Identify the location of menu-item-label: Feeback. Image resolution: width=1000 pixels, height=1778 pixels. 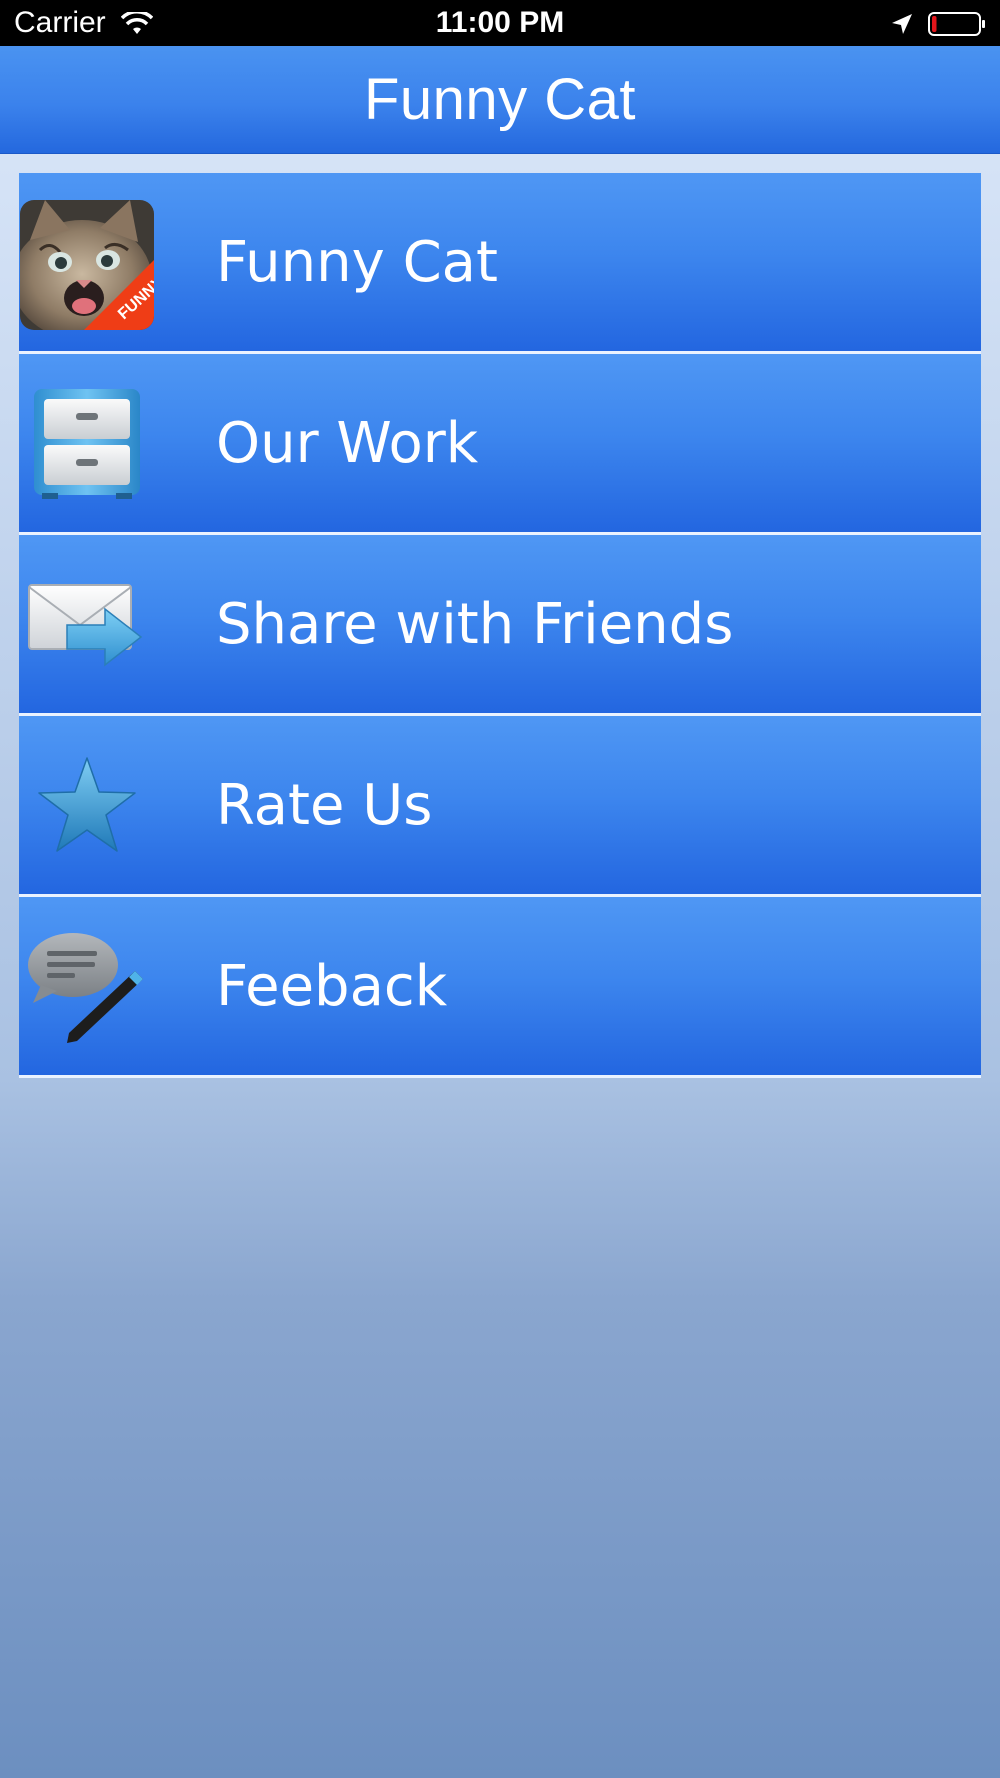
(332, 986).